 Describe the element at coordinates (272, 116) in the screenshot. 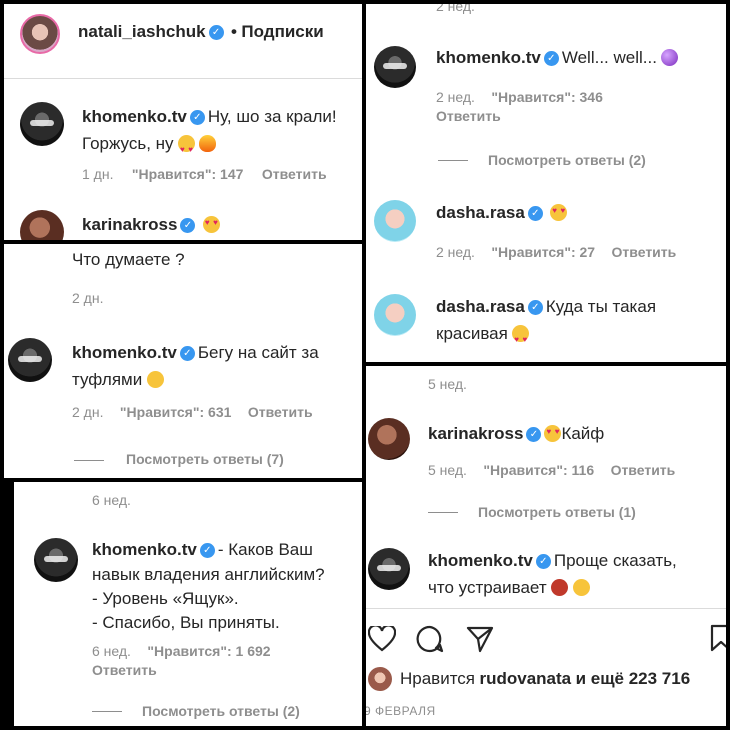

I see `comment-text: Ну, шо за крали!` at that location.